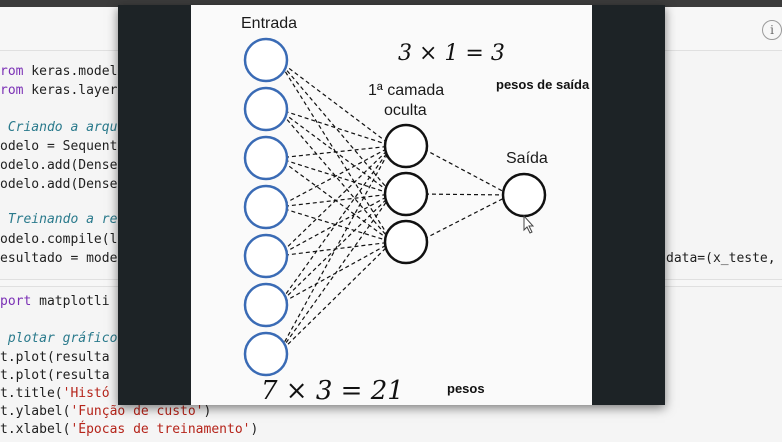 The height and width of the screenshot is (442, 782). I want to click on code-line: t.ylabel('Função de custo'), so click(106, 411).